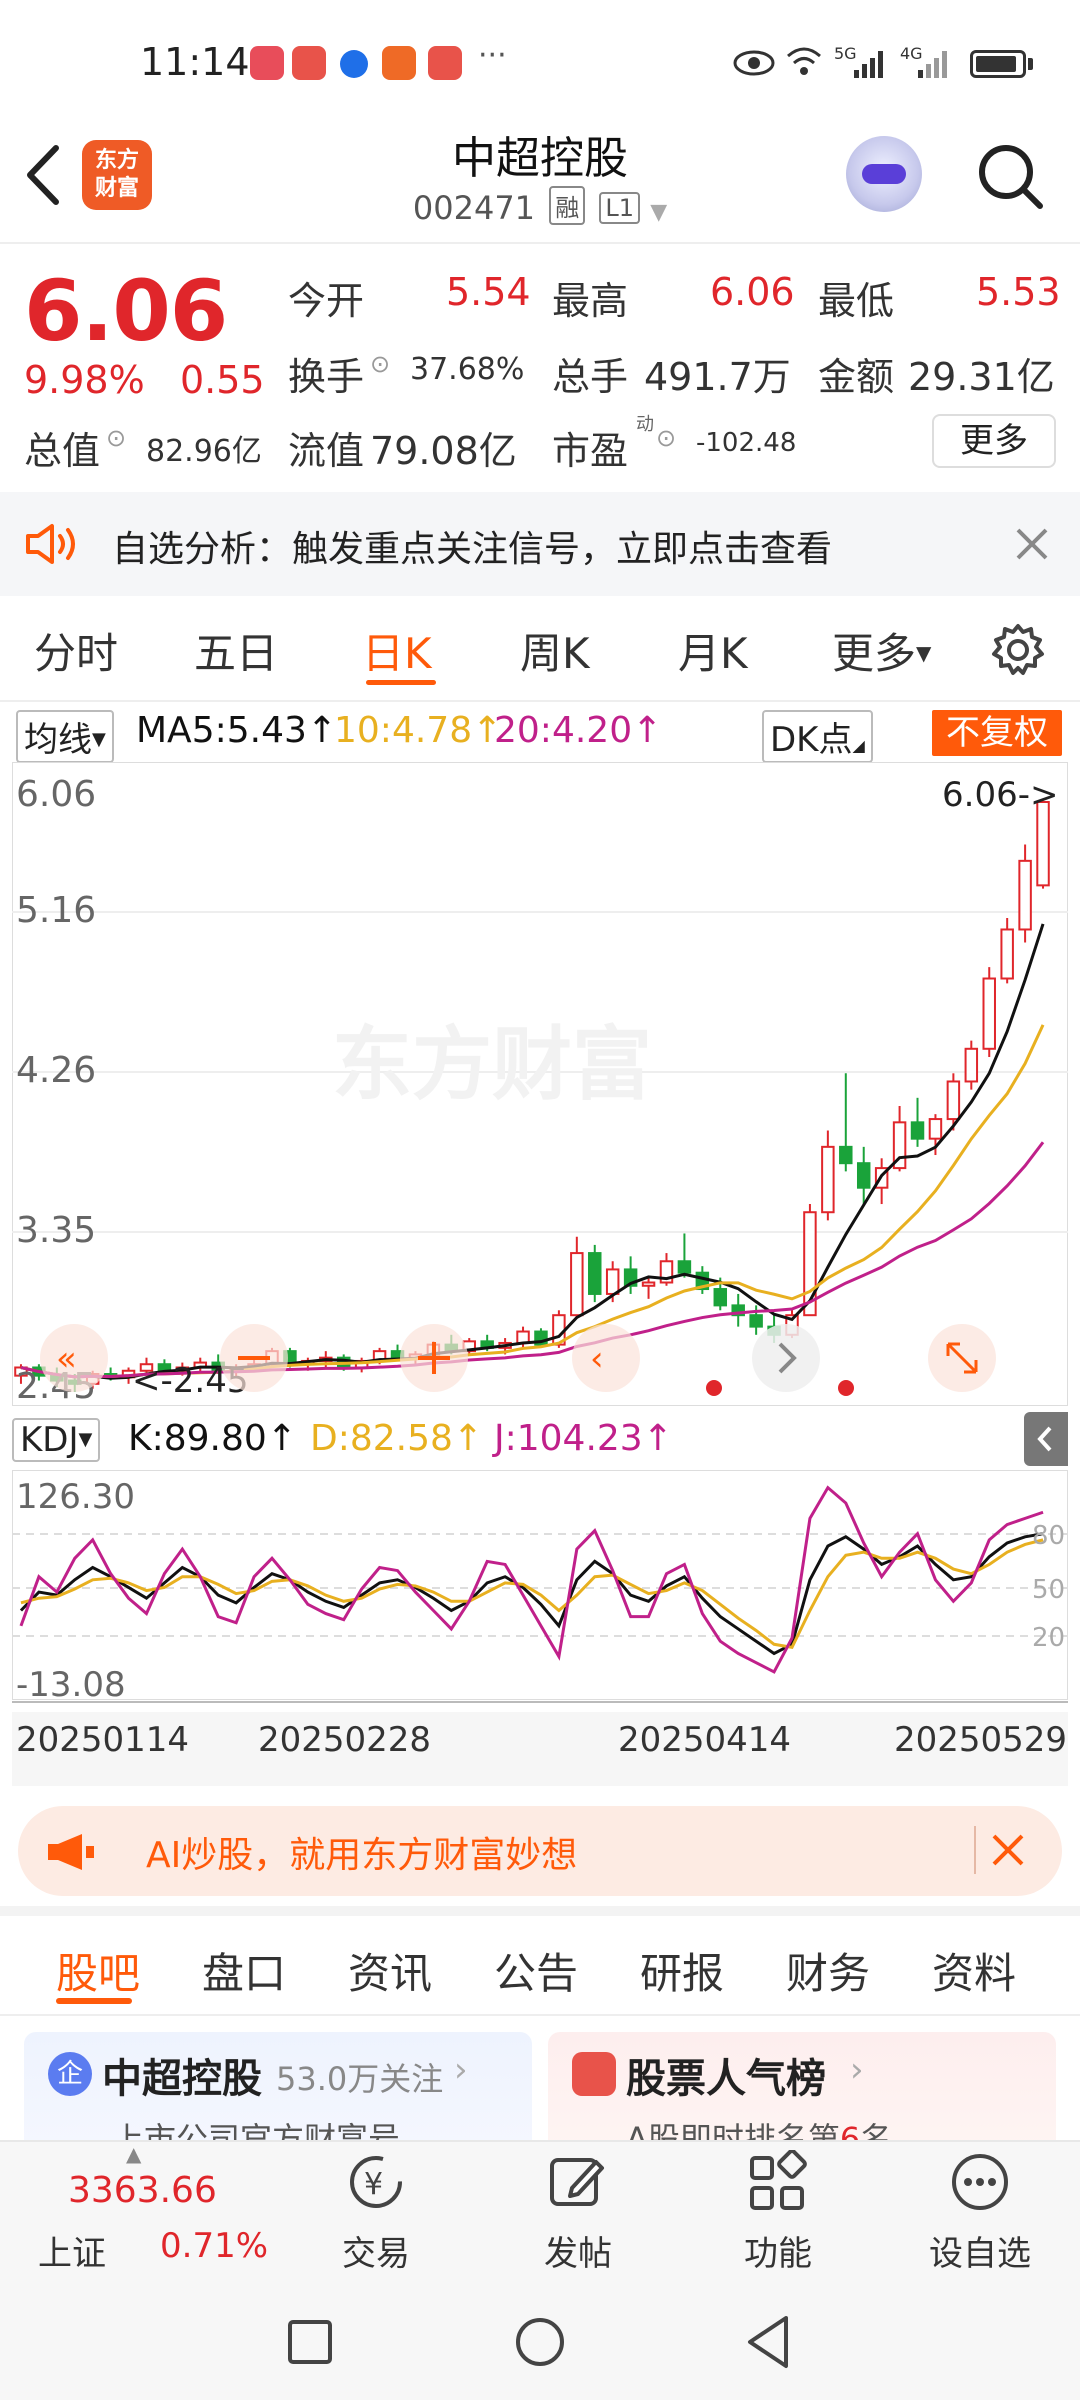 This screenshot has width=1080, height=2400. What do you see at coordinates (45, 175) in the screenshot?
I see `back-arrow-icon` at bounding box center [45, 175].